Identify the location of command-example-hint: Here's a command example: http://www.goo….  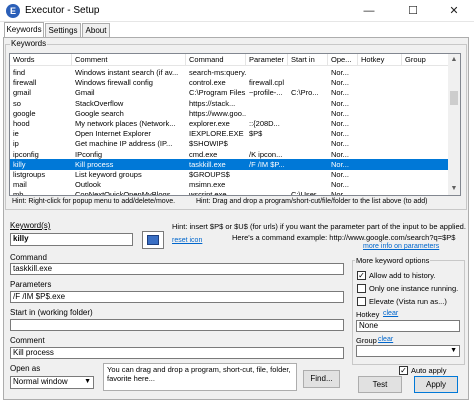
(344, 237).